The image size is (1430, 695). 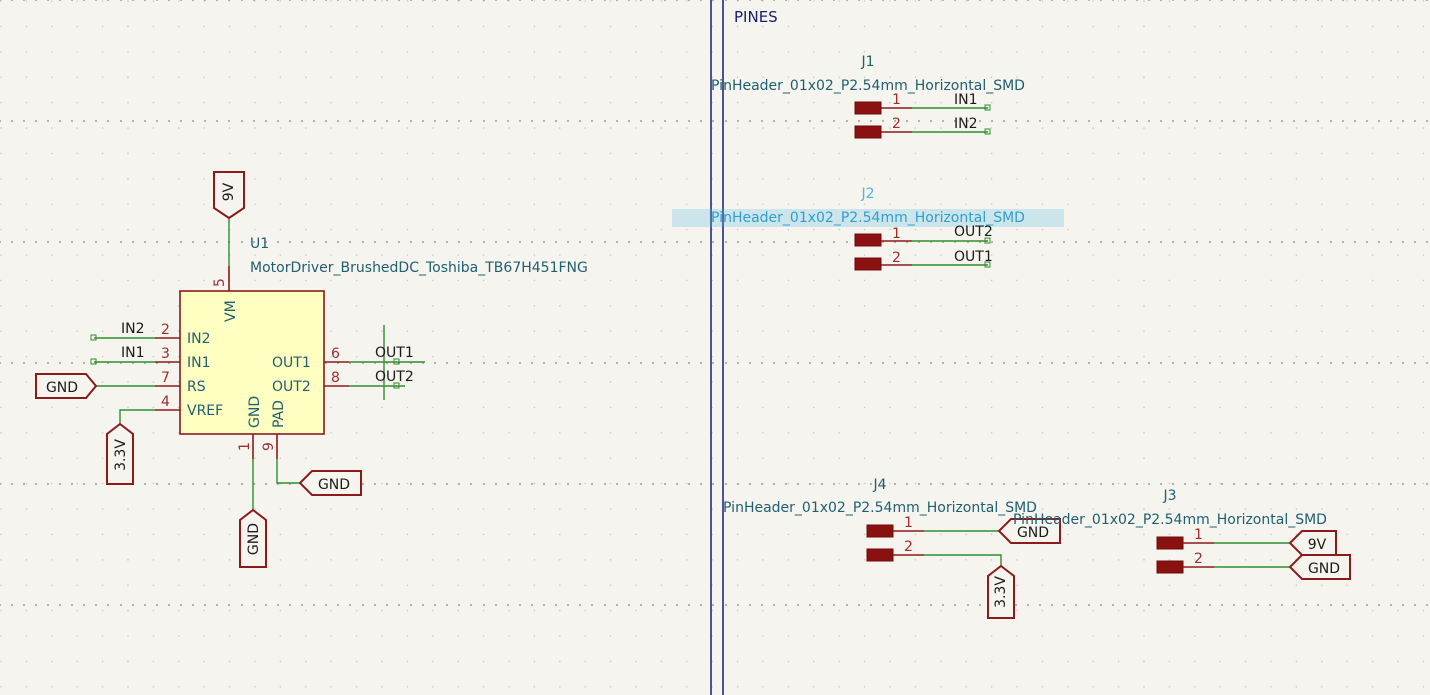 I want to click on j2-net-label-1: OUT2, so click(x=973, y=232).